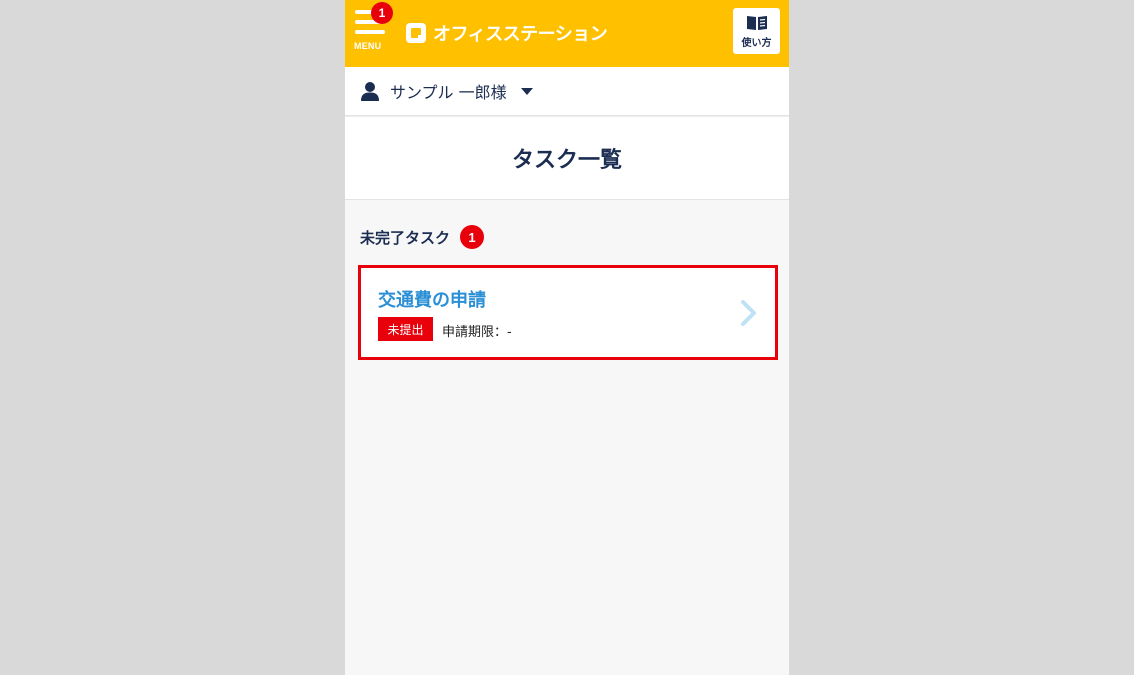 The image size is (1134, 675). Describe the element at coordinates (748, 313) in the screenshot. I see `chevron-right-icon` at that location.